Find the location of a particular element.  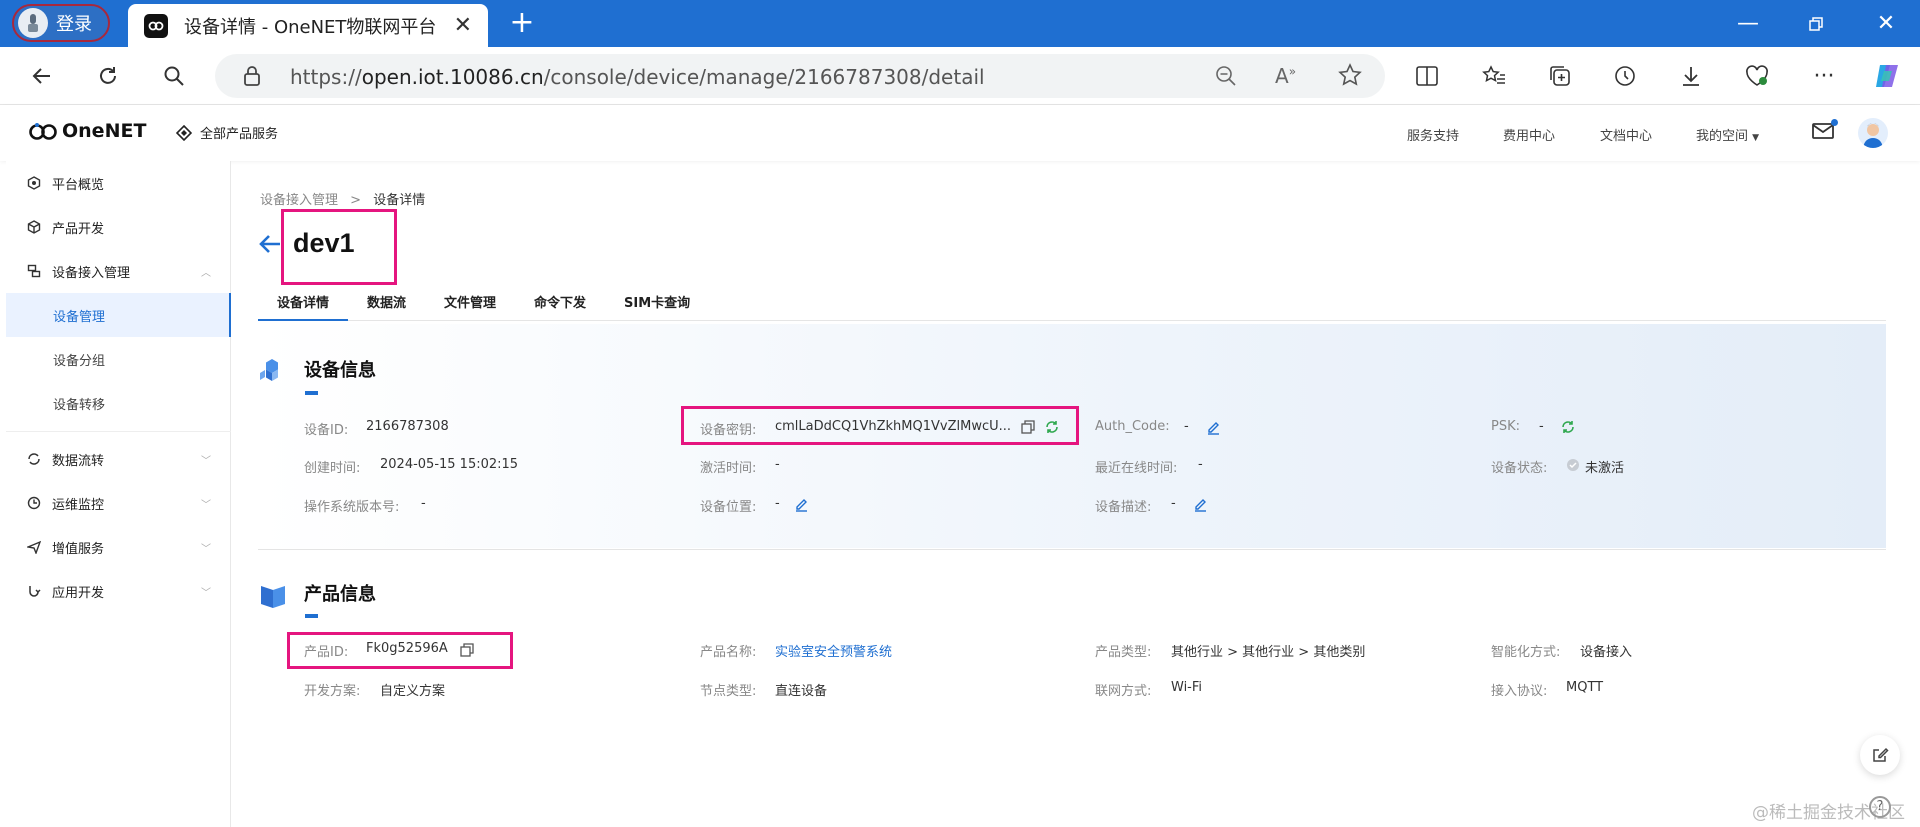

copilot-icon is located at coordinates (1887, 76).